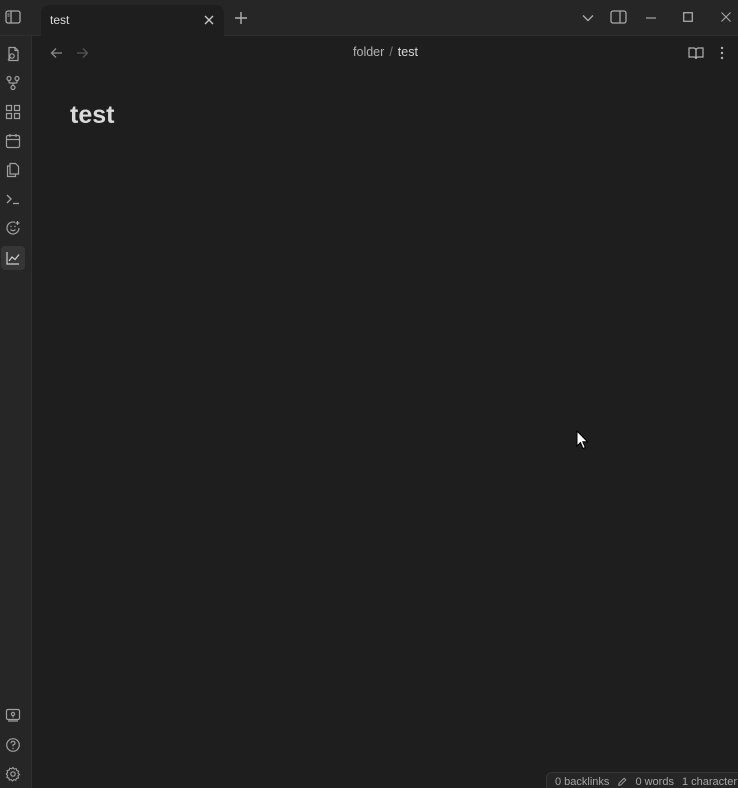 The width and height of the screenshot is (738, 788). Describe the element at coordinates (408, 52) in the screenshot. I see `breadcrumb-current: test` at that location.